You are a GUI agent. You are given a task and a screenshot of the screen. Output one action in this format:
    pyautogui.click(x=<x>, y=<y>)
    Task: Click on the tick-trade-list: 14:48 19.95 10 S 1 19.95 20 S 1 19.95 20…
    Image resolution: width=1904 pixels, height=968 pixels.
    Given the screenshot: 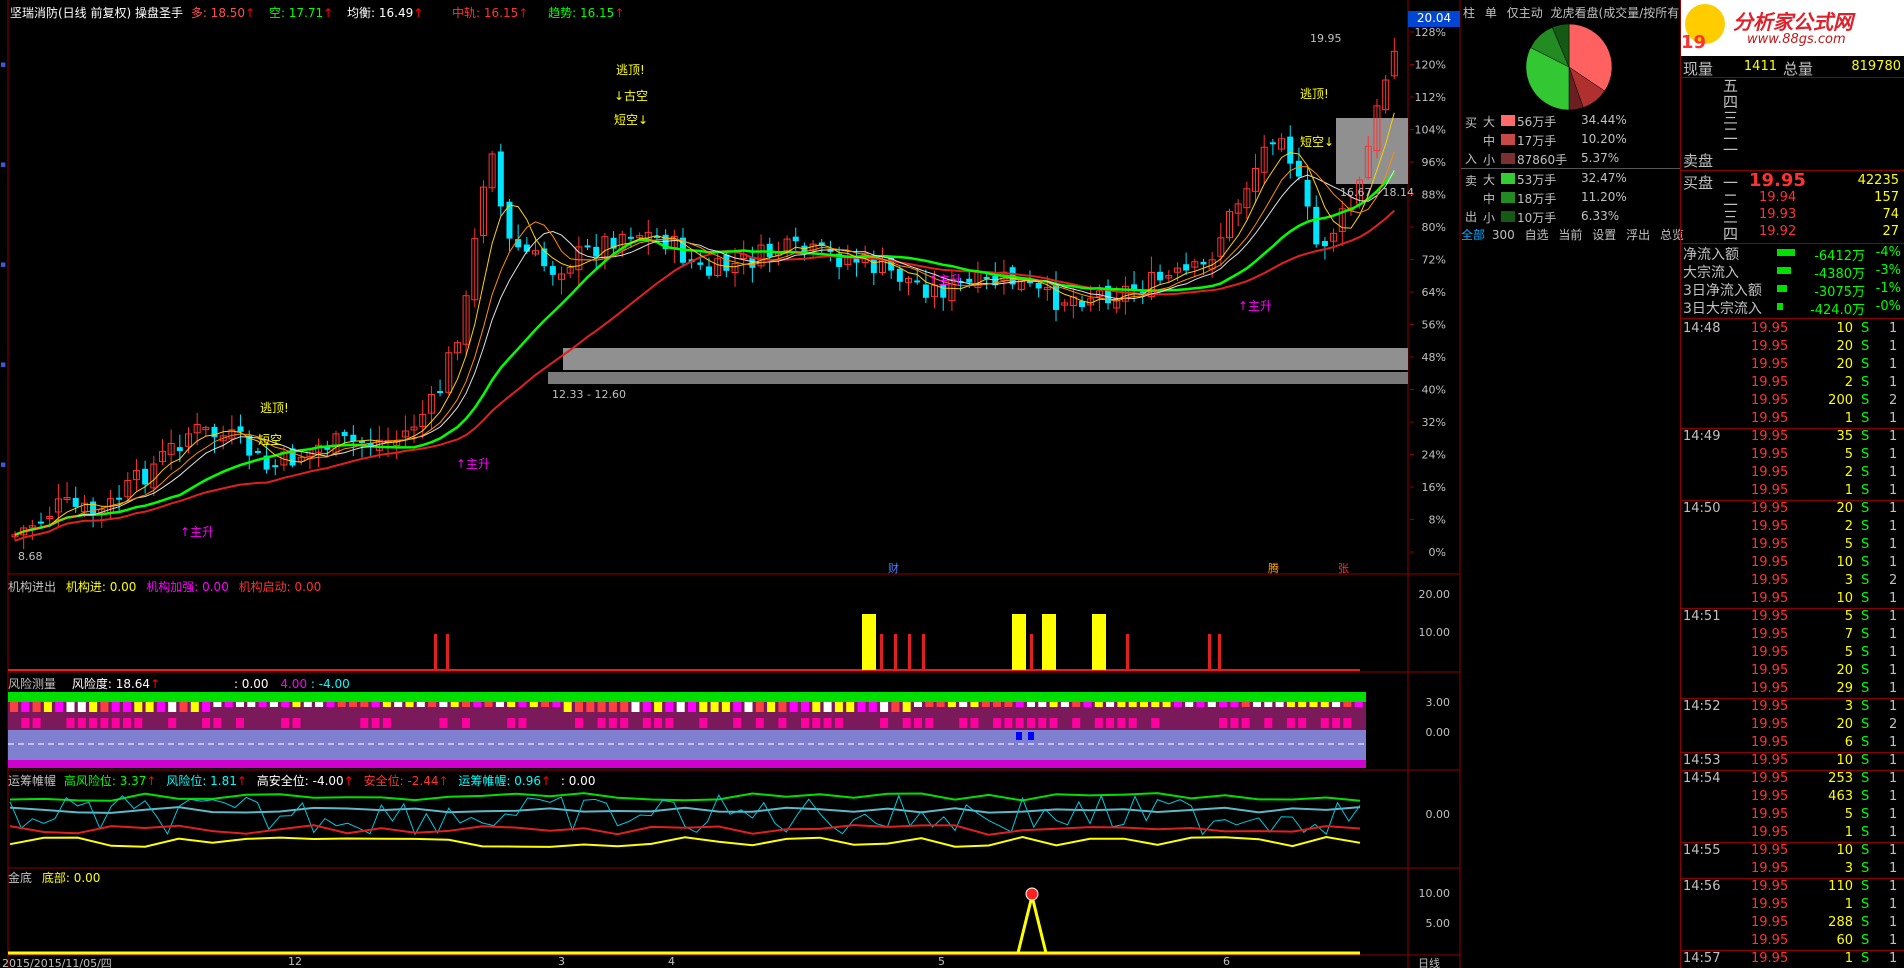 What is the action you would take?
    pyautogui.click(x=1792, y=644)
    